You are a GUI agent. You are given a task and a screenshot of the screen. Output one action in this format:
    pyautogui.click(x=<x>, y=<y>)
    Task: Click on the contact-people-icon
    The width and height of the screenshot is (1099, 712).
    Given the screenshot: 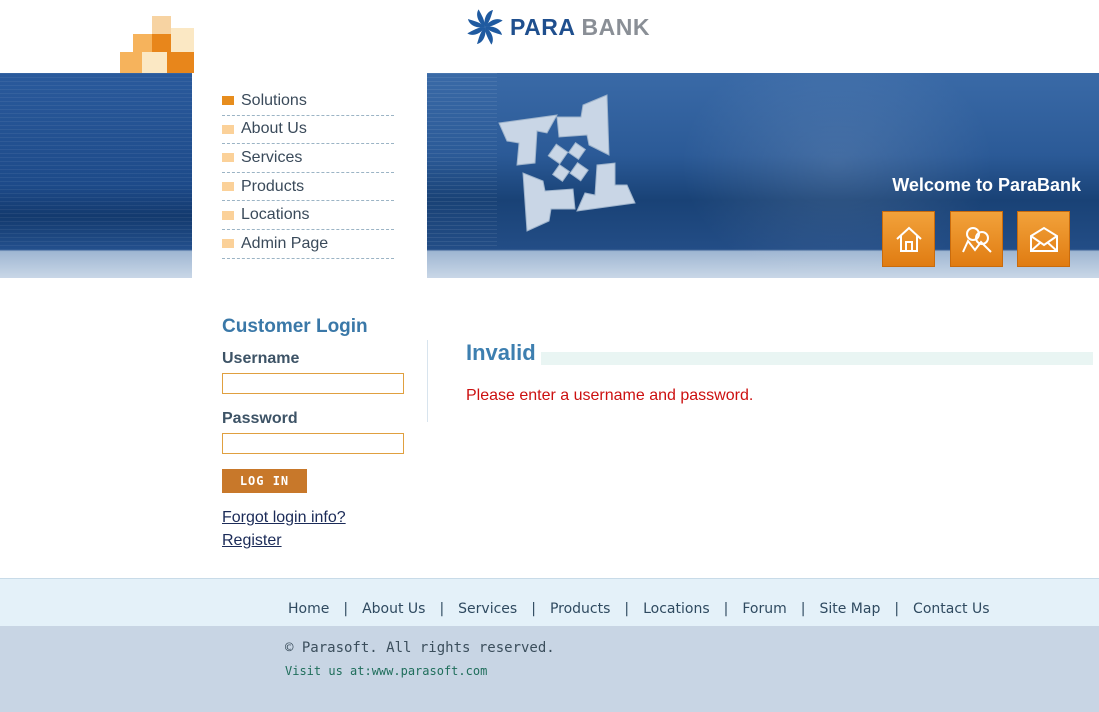 What is the action you would take?
    pyautogui.click(x=977, y=240)
    